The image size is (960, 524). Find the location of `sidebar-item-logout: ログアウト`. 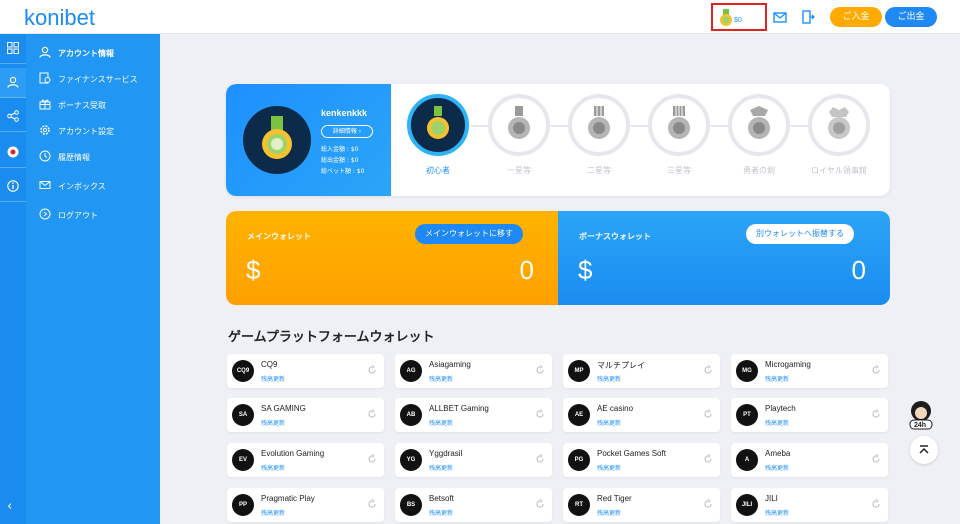

sidebar-item-logout: ログアウト is located at coordinates (93, 216).